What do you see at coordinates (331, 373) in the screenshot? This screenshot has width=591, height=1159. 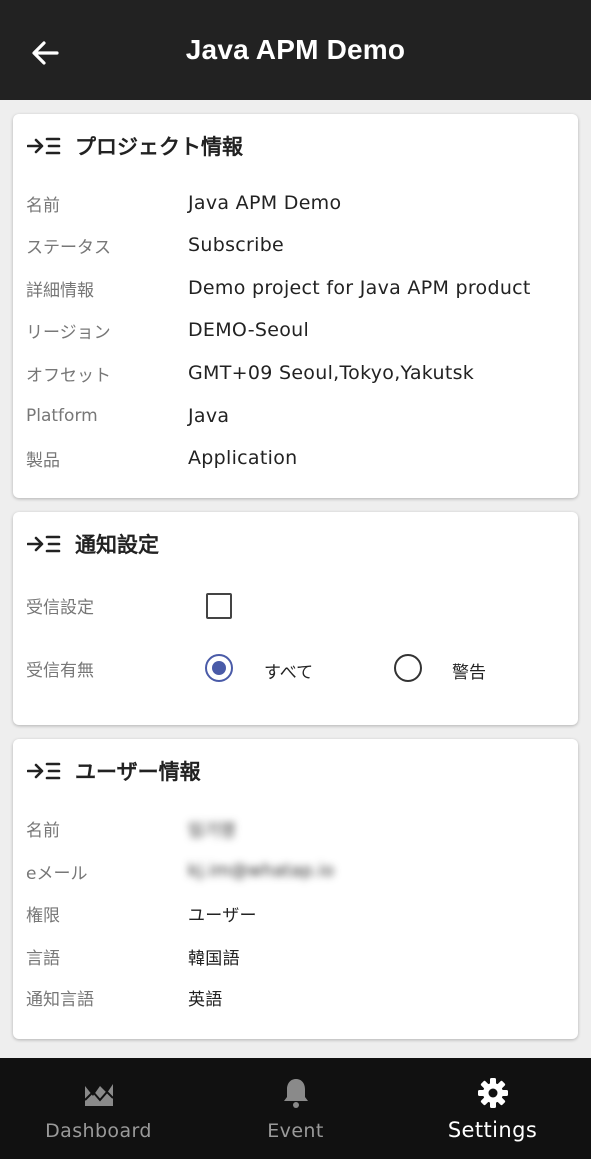 I see `info-value: GMT+09 Seoul,Tokyo,Yakutsk` at bounding box center [331, 373].